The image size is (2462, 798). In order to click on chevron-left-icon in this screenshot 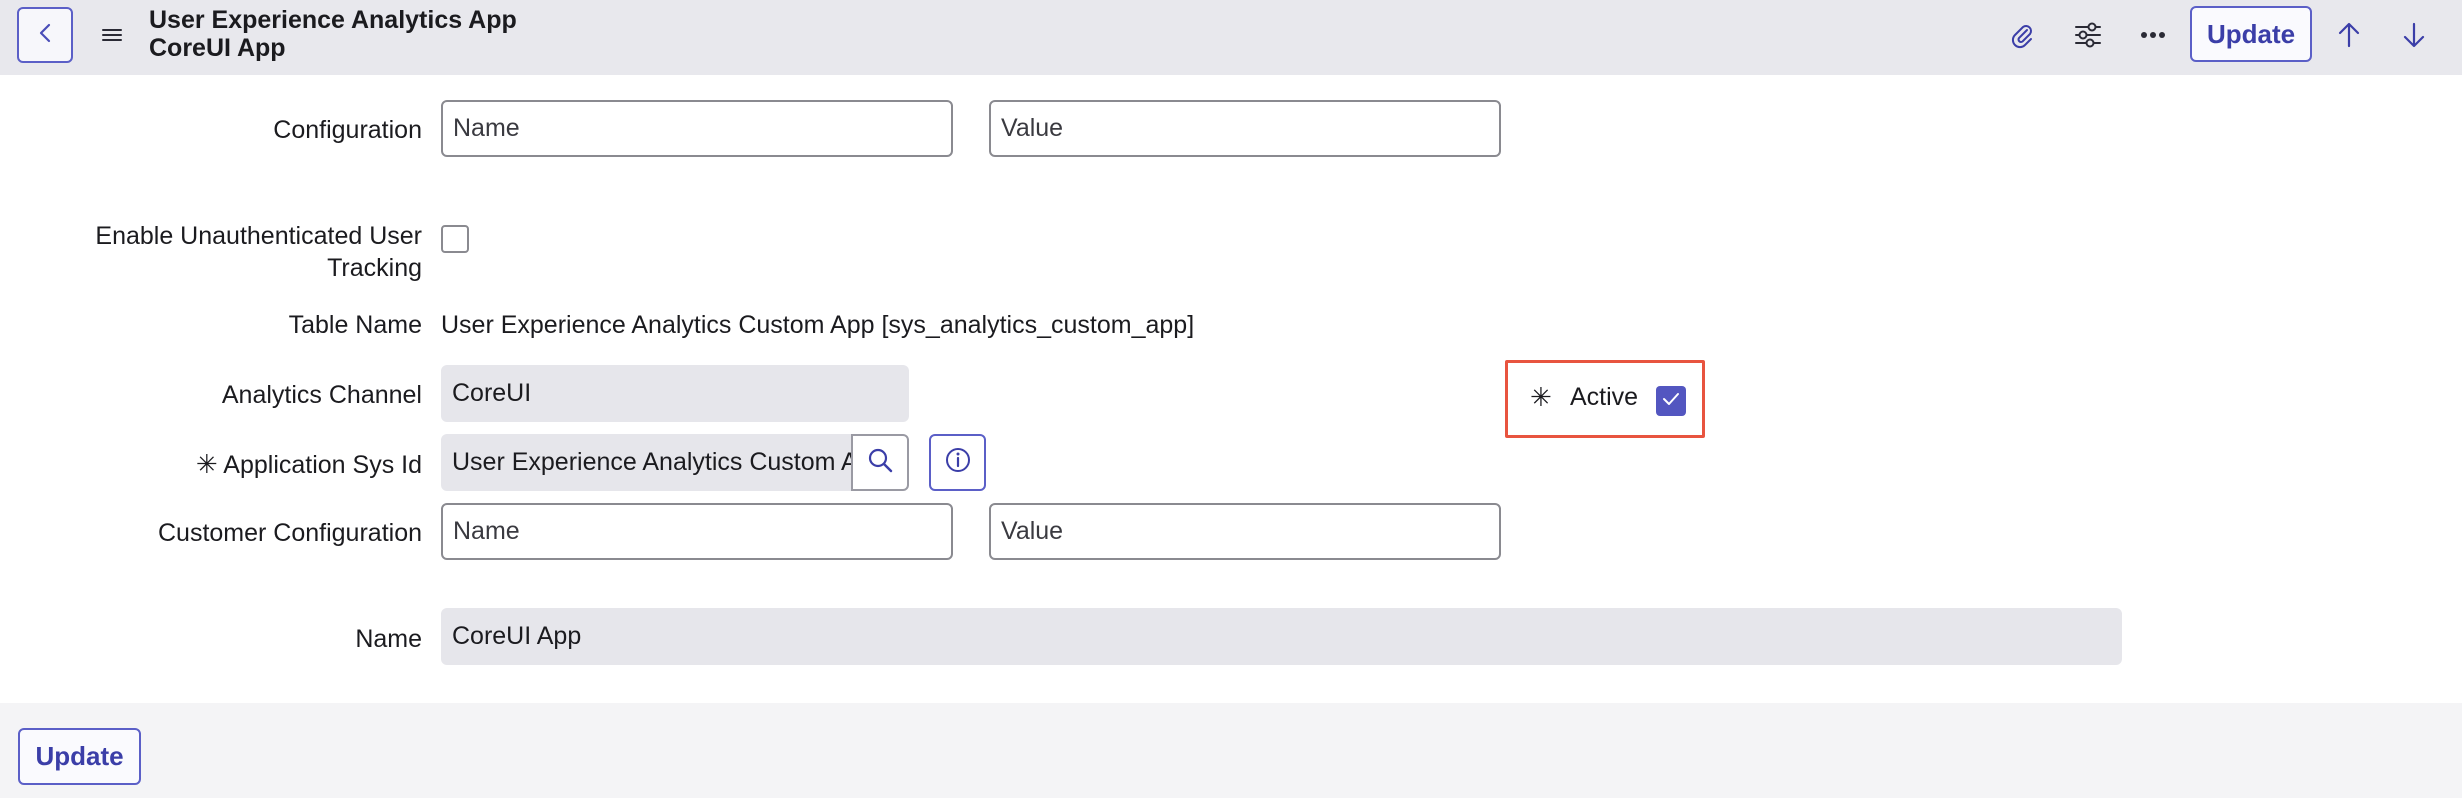, I will do `click(45, 35)`.